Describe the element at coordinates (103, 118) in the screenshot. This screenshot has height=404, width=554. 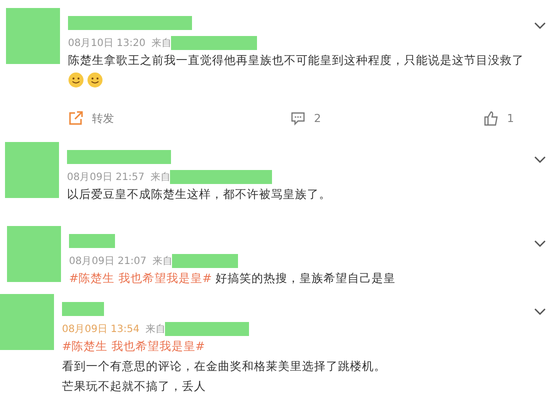
I see `repost-label: 转发` at that location.